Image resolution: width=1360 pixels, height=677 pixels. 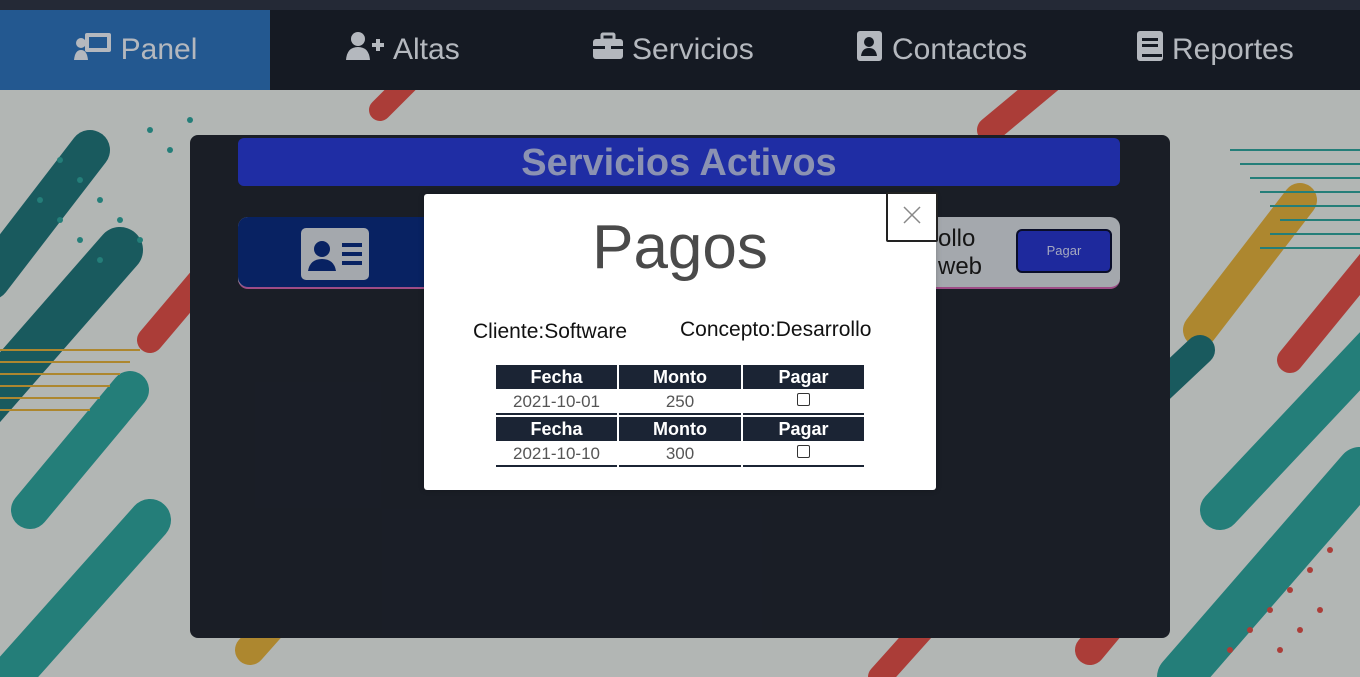 I want to click on payment-date: 2021-10-01, so click(x=556, y=402).